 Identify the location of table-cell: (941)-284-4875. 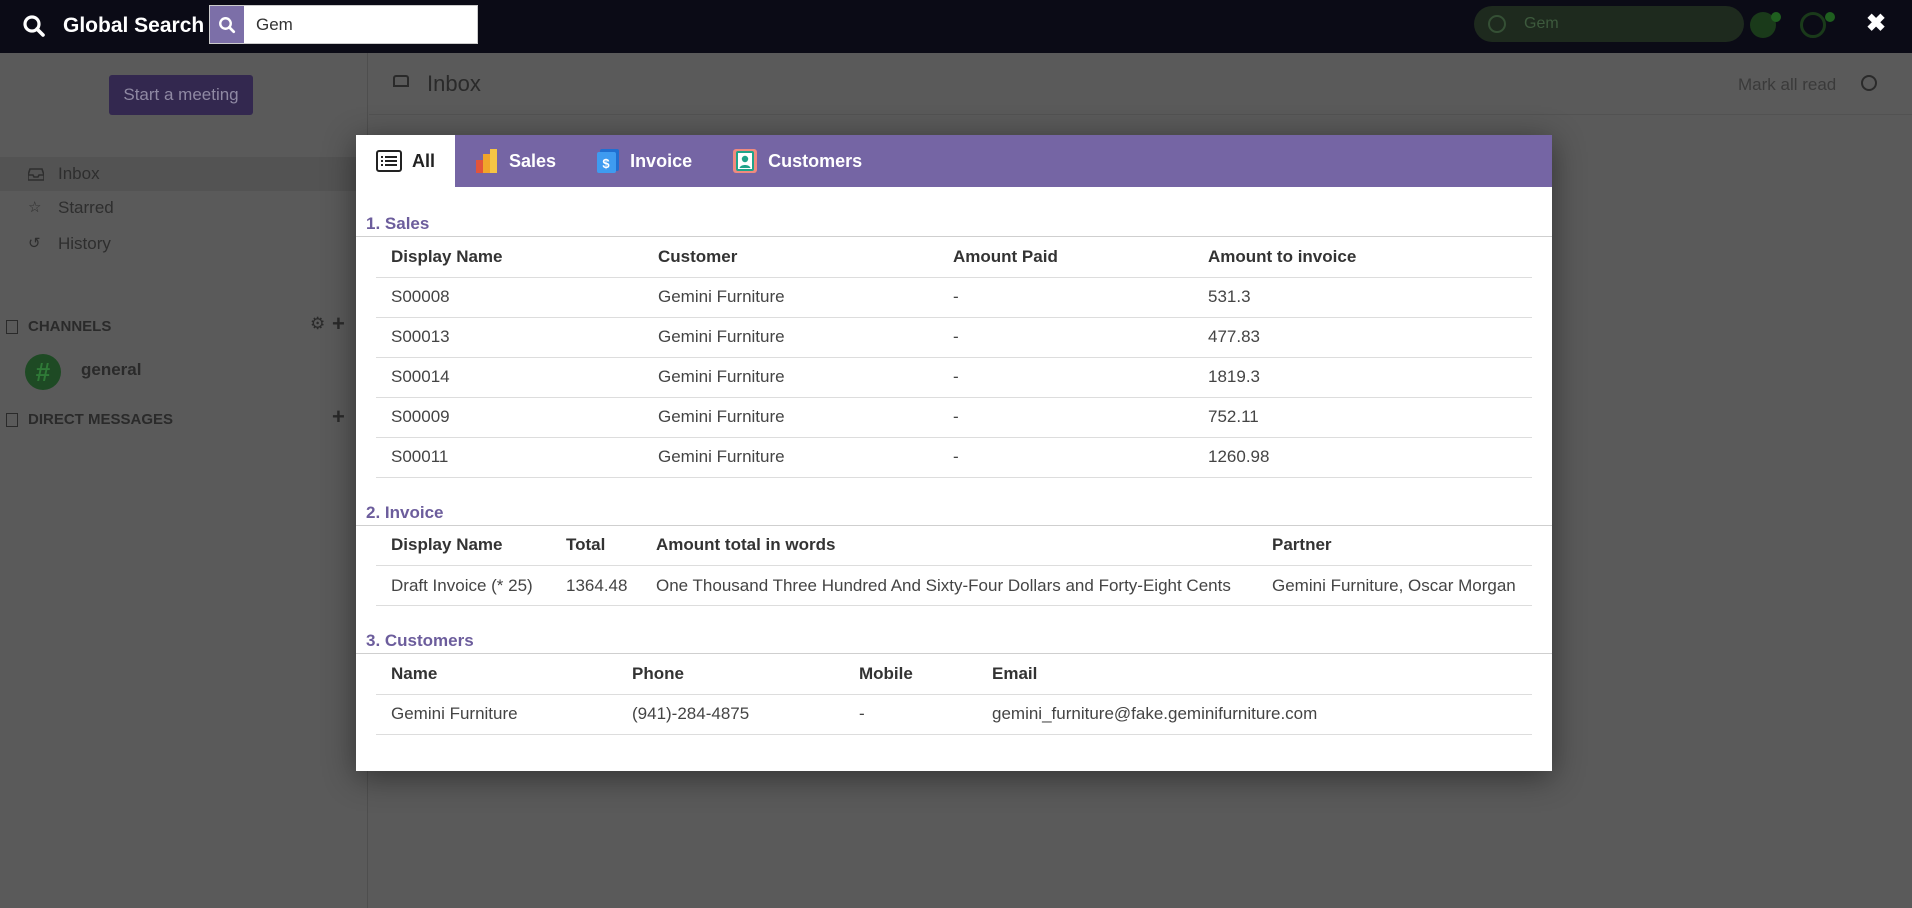
(730, 714).